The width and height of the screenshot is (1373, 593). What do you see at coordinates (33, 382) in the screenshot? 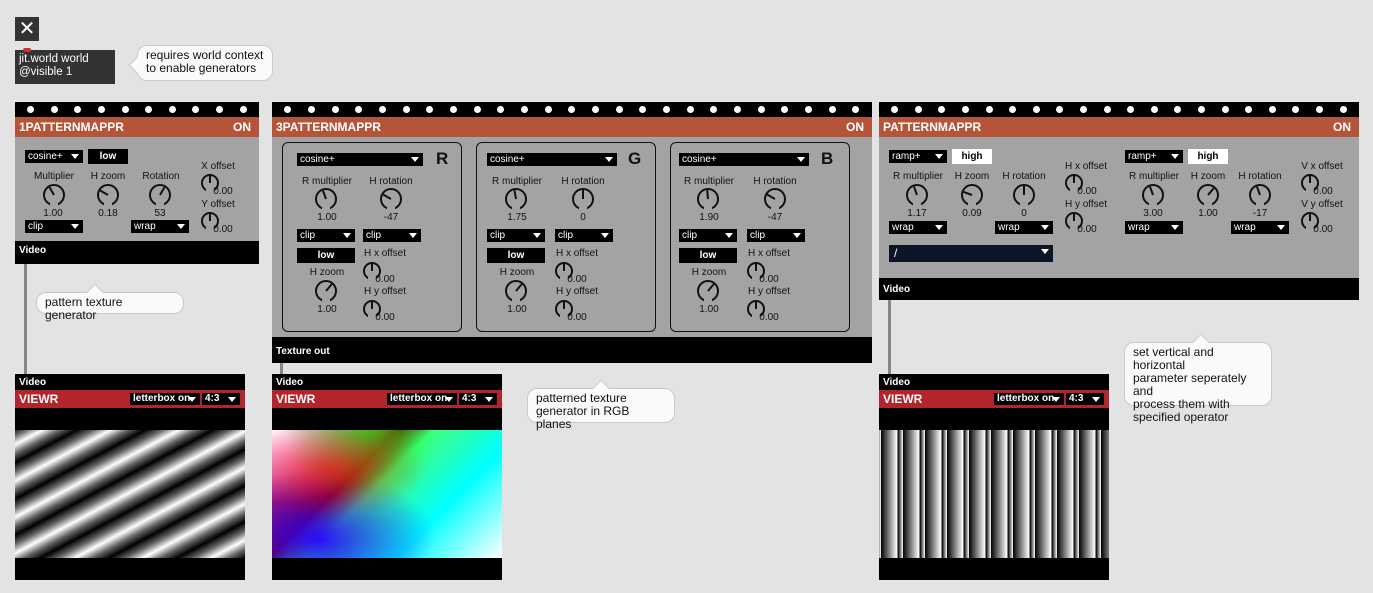
I see `viewer-input-label: Video` at bounding box center [33, 382].